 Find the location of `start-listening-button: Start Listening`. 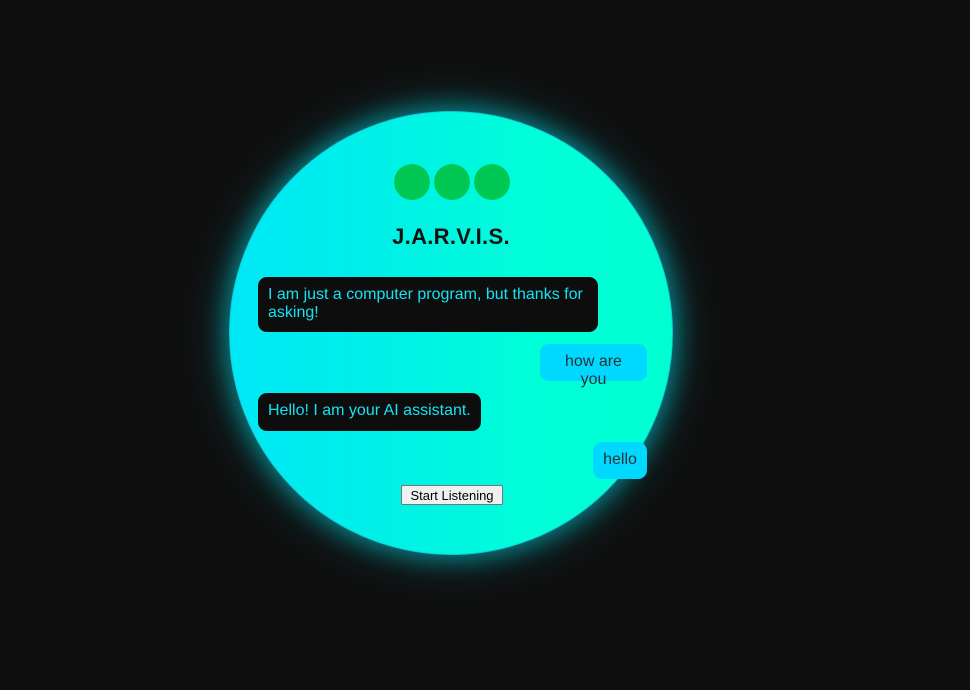

start-listening-button: Start Listening is located at coordinates (452, 495).